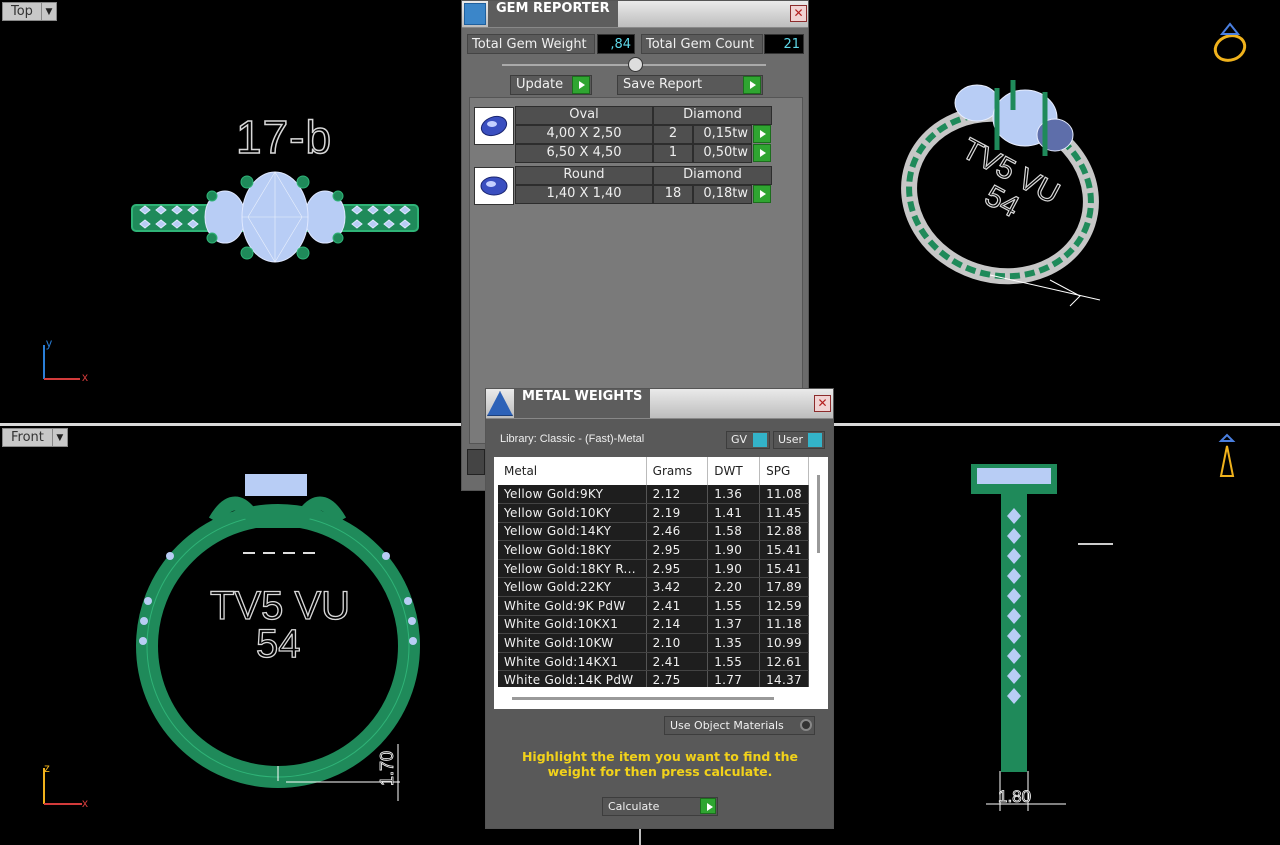  Describe the element at coordinates (727, 725) in the screenshot. I see `use-object-materials-label: Use Object Materials` at that location.